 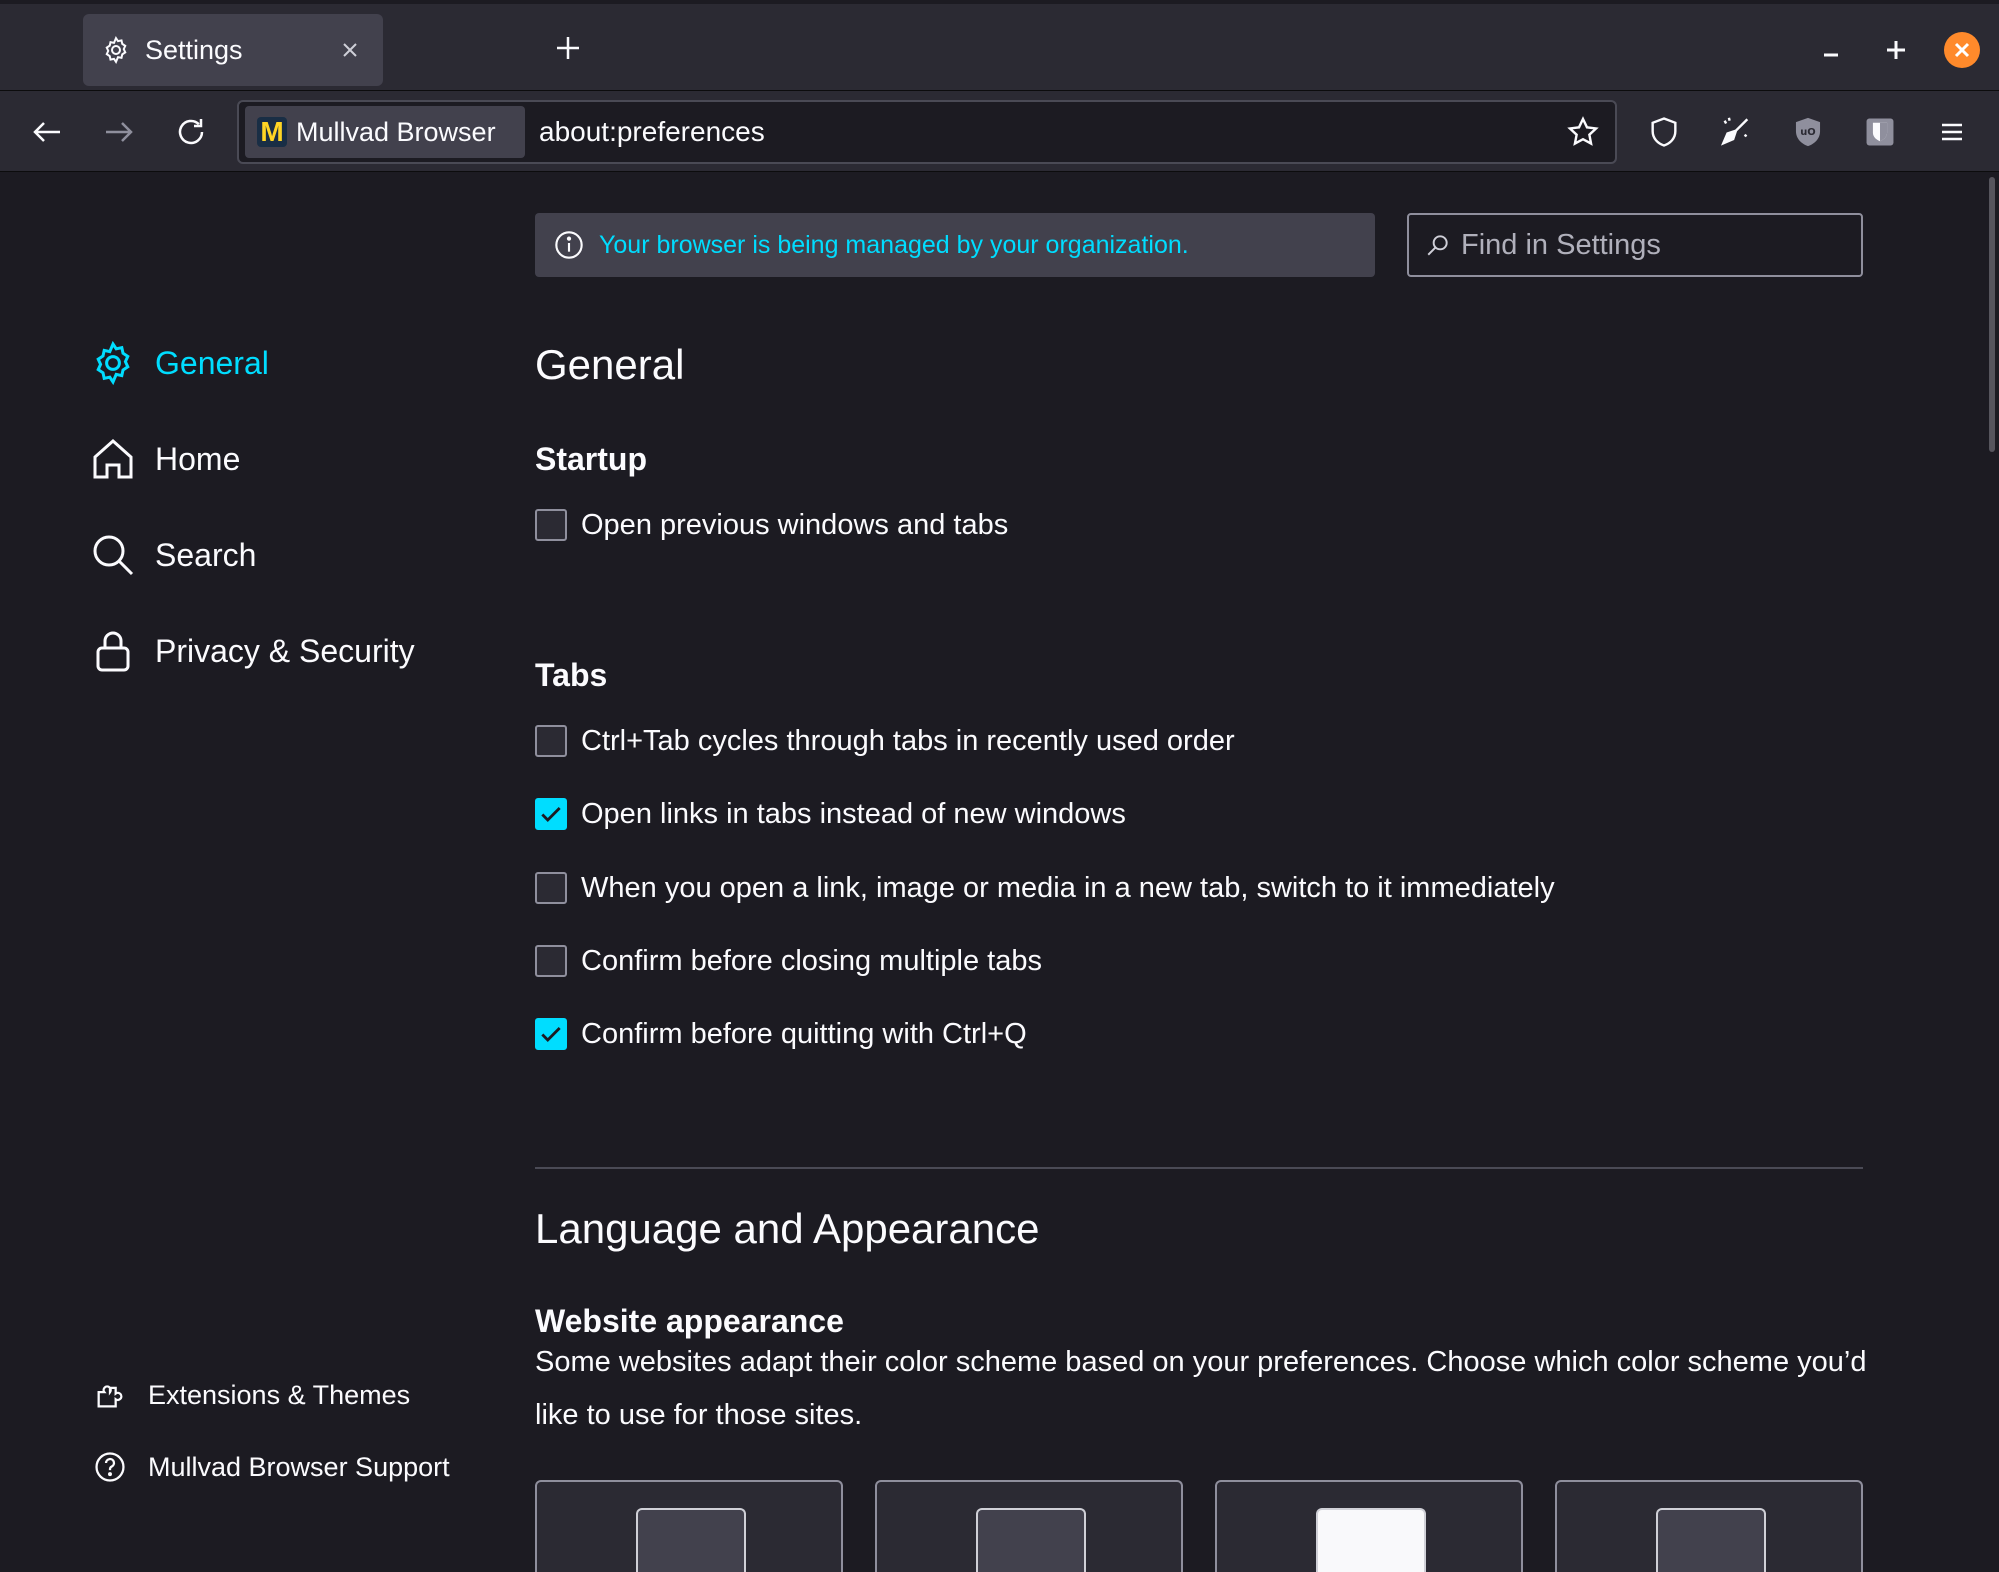 What do you see at coordinates (610, 364) in the screenshot?
I see `page-title: General` at bounding box center [610, 364].